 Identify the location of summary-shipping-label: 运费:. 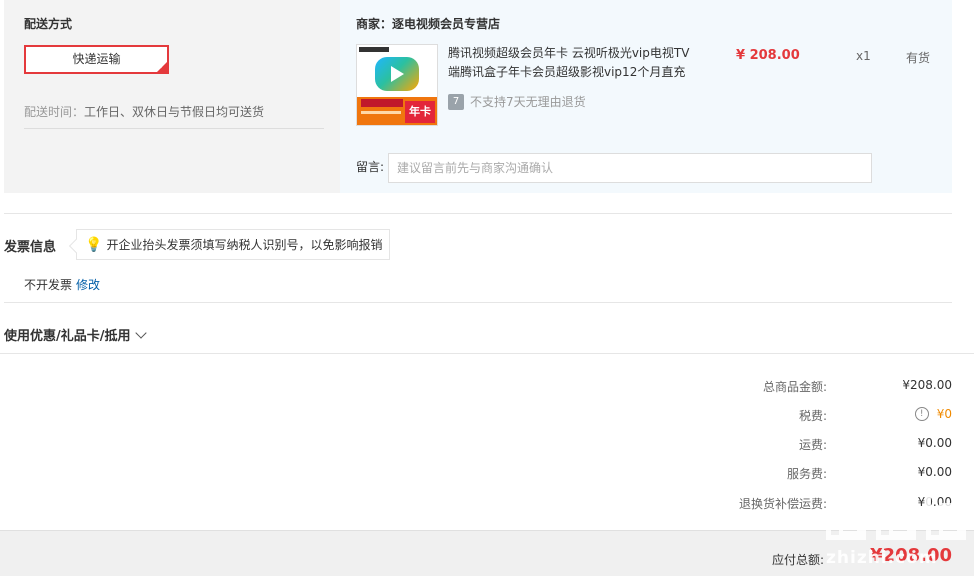
(812, 445).